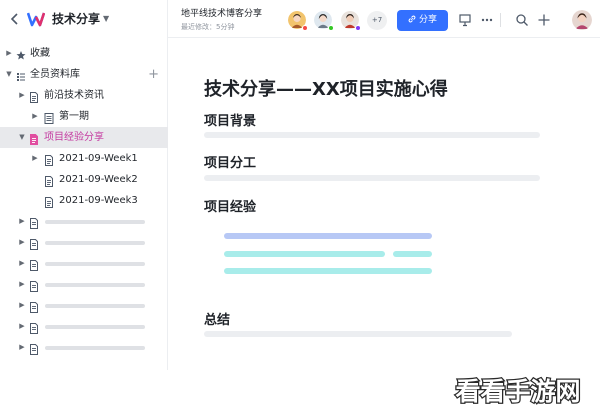 This screenshot has width=600, height=409. Describe the element at coordinates (221, 14) in the screenshot. I see `document-breadcrumb-title: 地平线技术博客分享` at that location.